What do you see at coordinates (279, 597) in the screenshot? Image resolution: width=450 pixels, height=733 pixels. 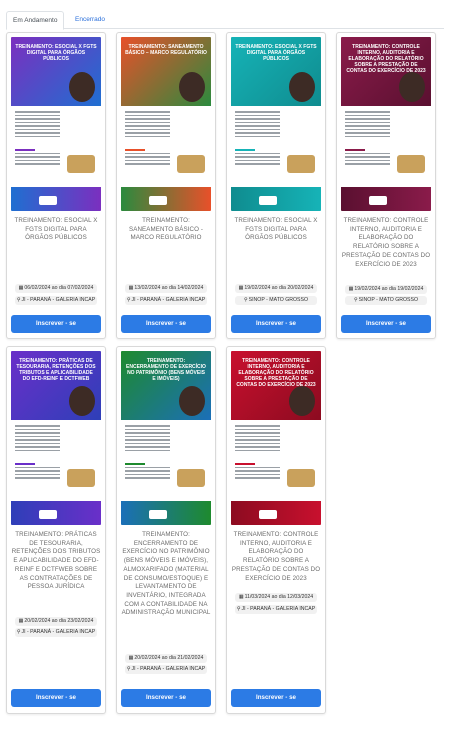 I see `course-dates: 11/03/2024 ao dia 12/03/2024` at bounding box center [279, 597].